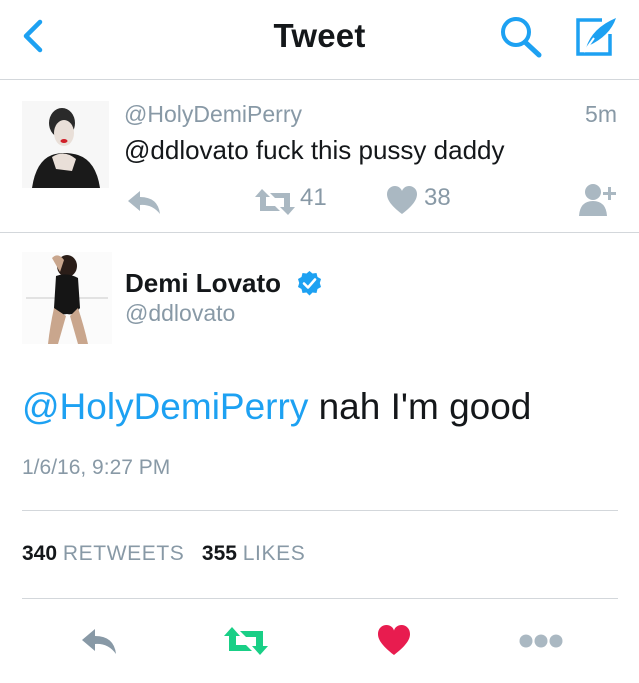 This screenshot has width=639, height=683. I want to click on tweet-body: nah I'm good, so click(420, 406).